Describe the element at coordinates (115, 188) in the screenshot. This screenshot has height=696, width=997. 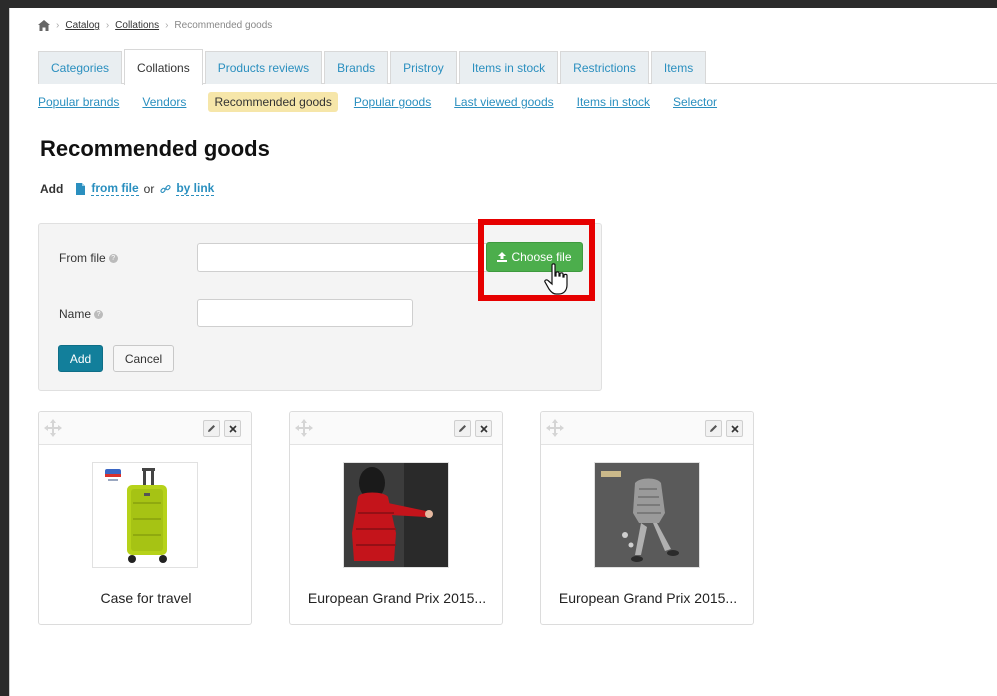
I see `from-file-link: from file` at that location.